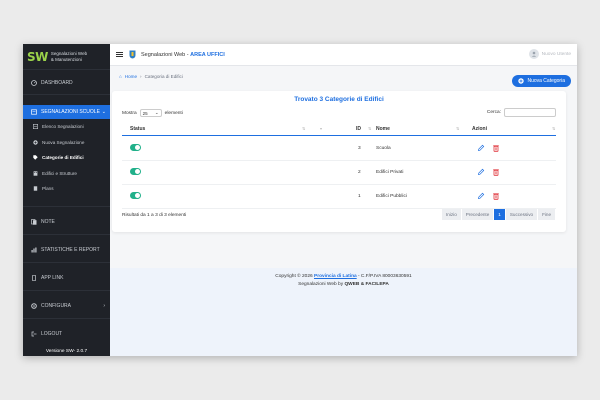 This screenshot has width=600, height=400. What do you see at coordinates (34, 278) in the screenshot?
I see `smartphone-icon` at bounding box center [34, 278].